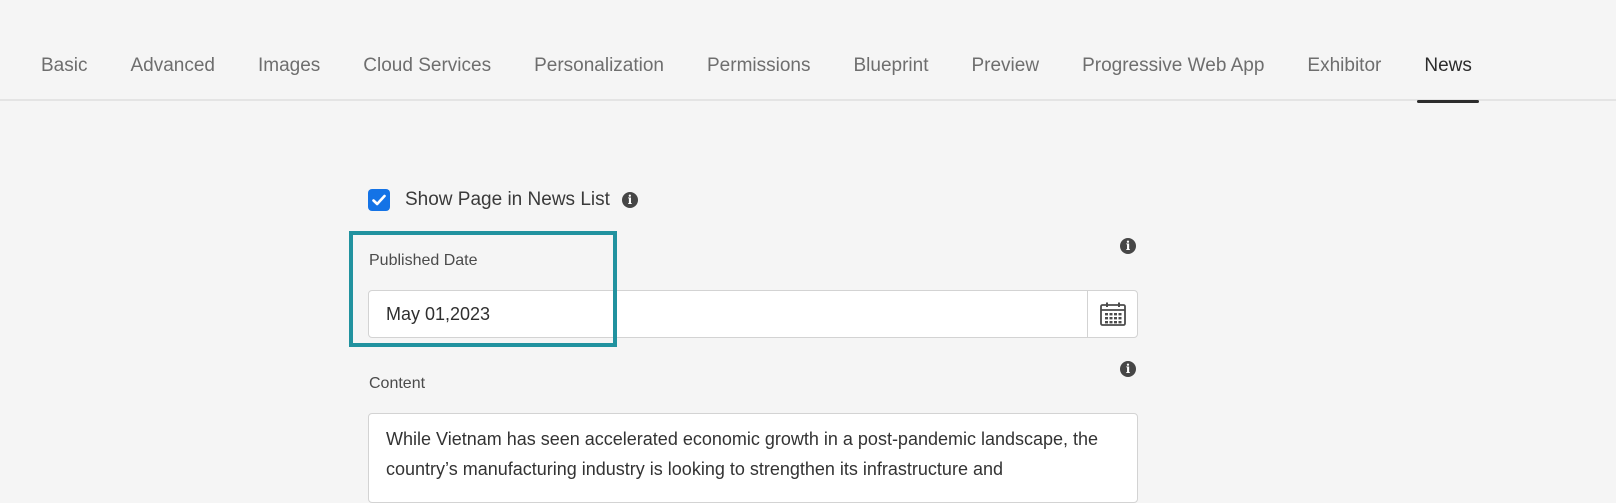 The width and height of the screenshot is (1616, 503). I want to click on published-date-input, so click(728, 314).